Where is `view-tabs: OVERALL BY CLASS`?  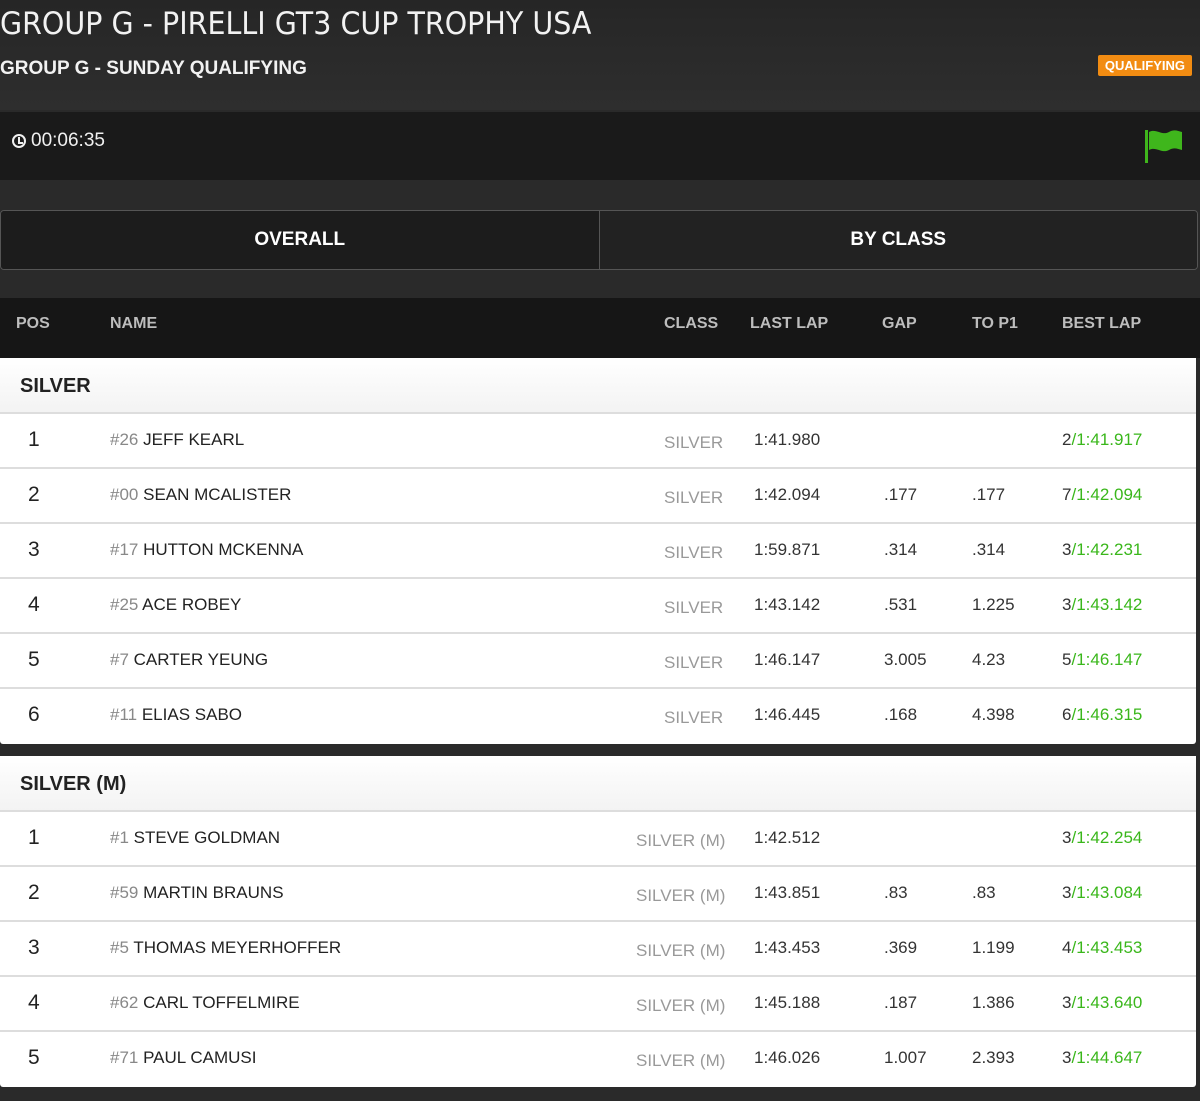
view-tabs: OVERALL BY CLASS is located at coordinates (599, 240).